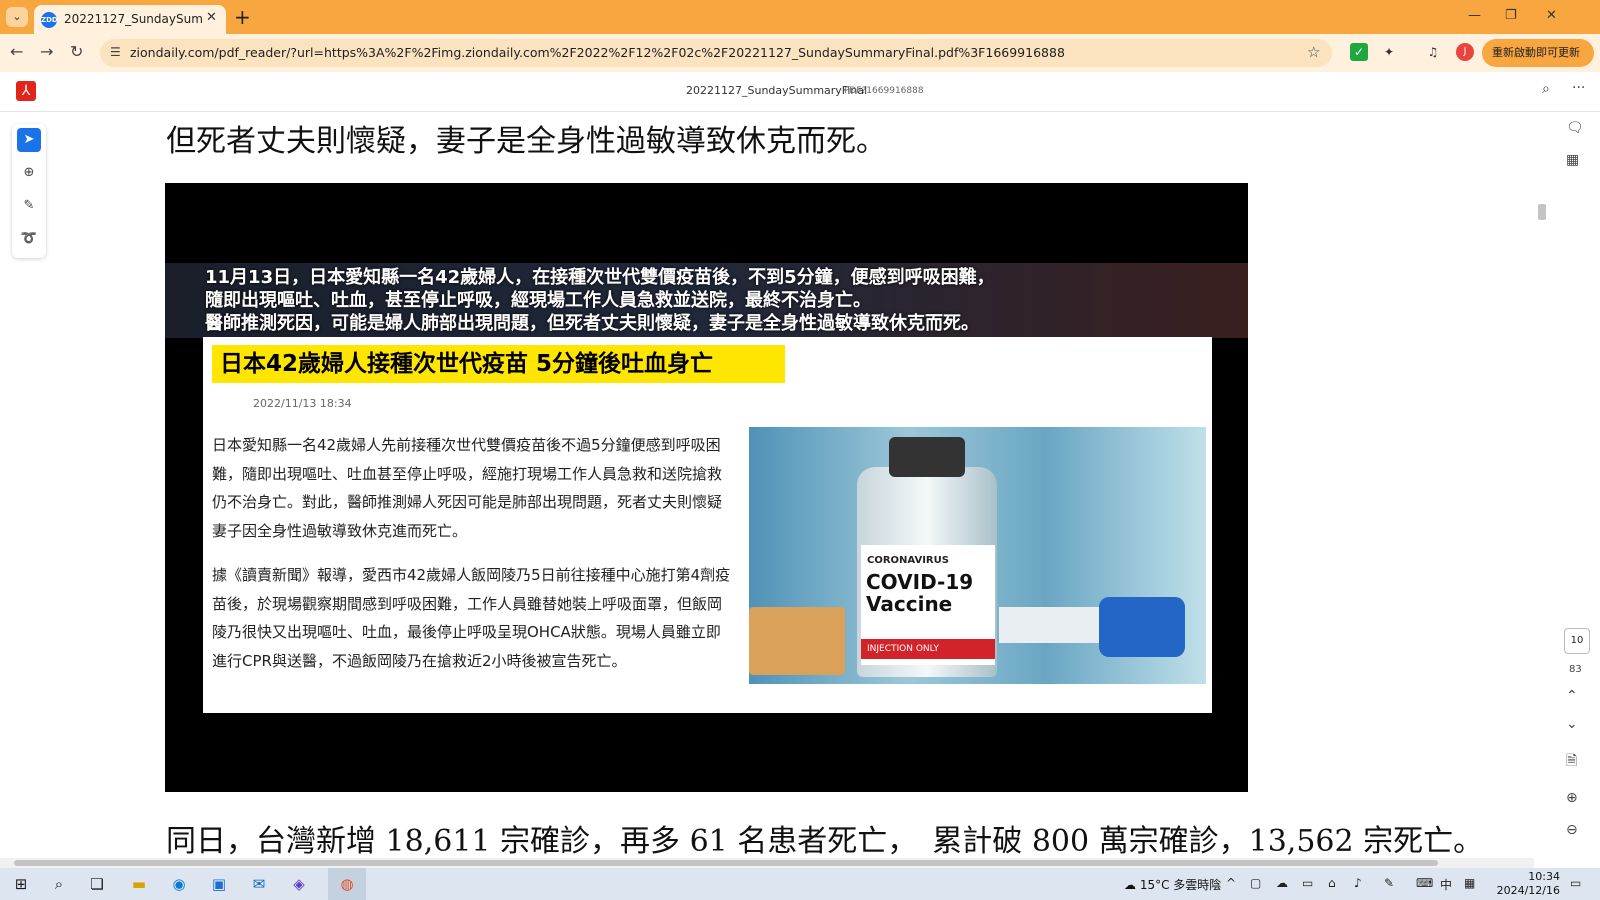 Image resolution: width=1600 pixels, height=900 pixels. Describe the element at coordinates (134, 19) in the screenshot. I see `tab-title: 20221127_SundaySummaryF` at that location.